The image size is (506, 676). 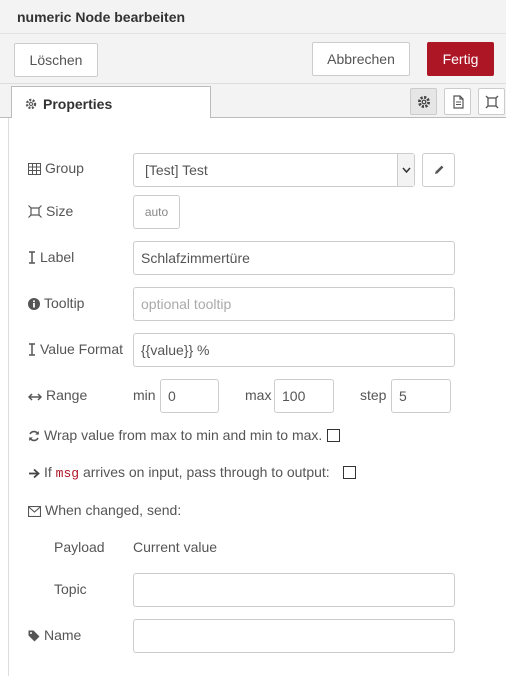 I want to click on send-label: When changed, send:, so click(x=113, y=510).